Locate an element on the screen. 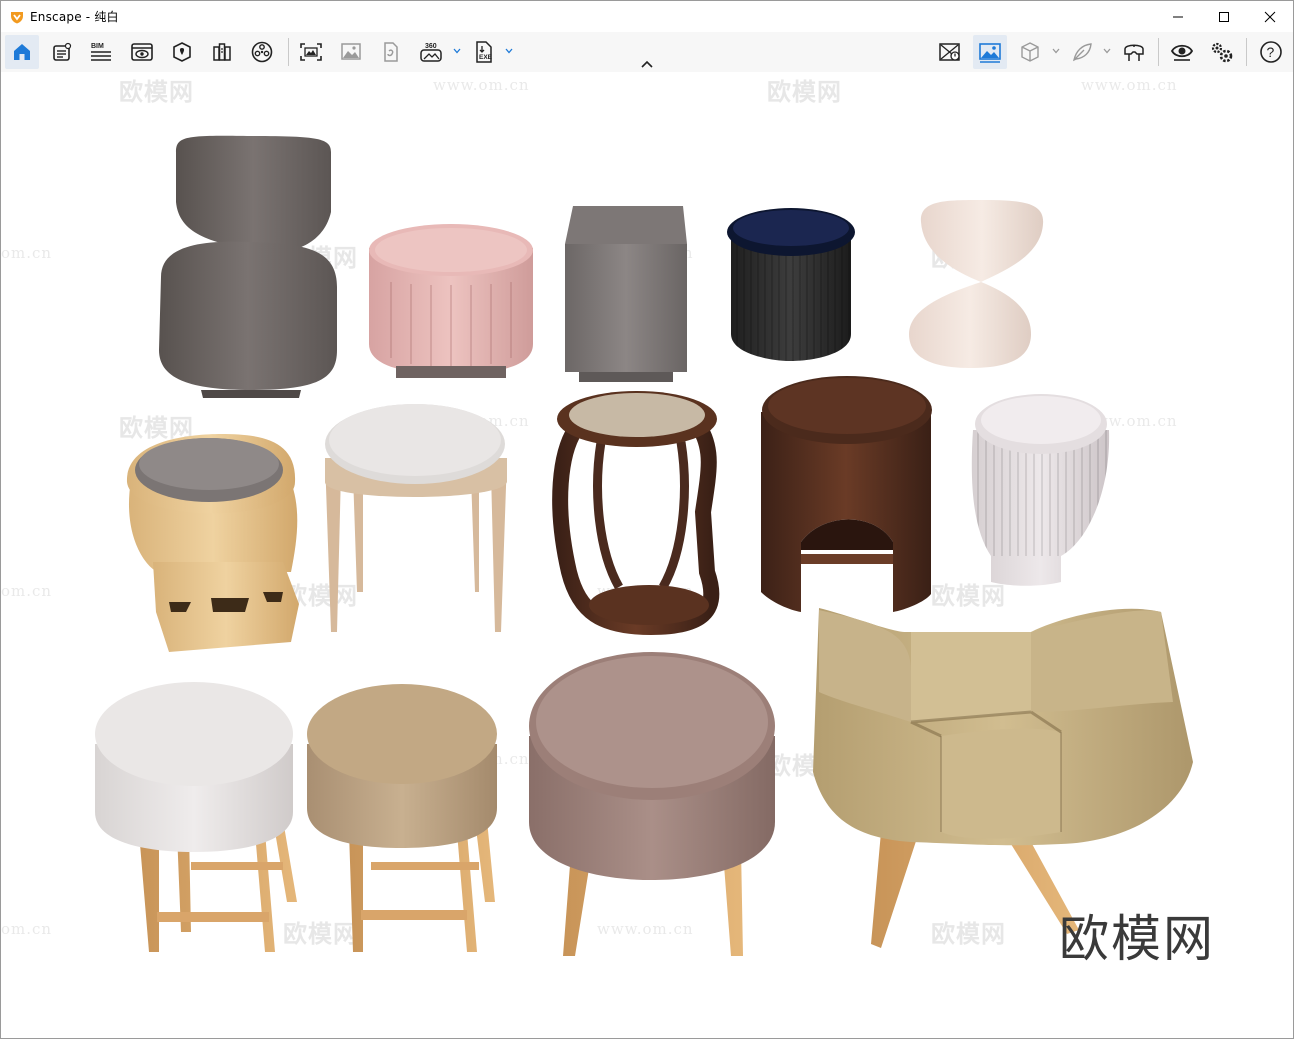 This screenshot has width=1294, height=1039. panorama-dropdown is located at coordinates (457, 51).